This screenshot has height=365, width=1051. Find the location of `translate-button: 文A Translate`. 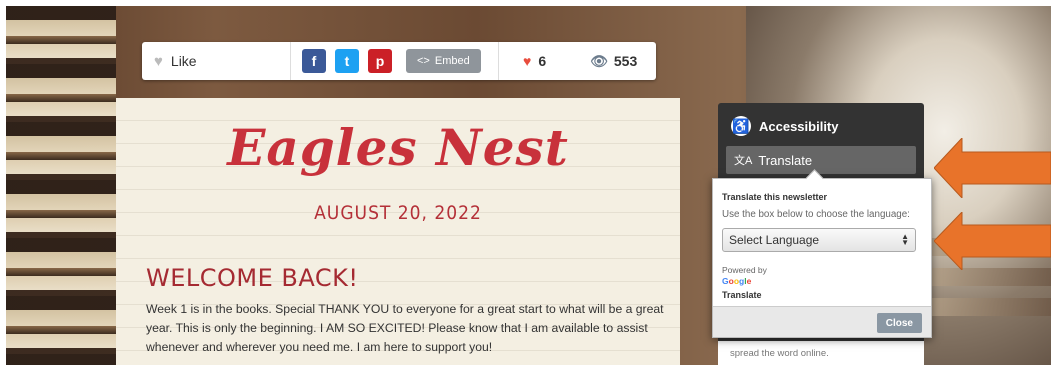

translate-button: 文A Translate is located at coordinates (821, 160).